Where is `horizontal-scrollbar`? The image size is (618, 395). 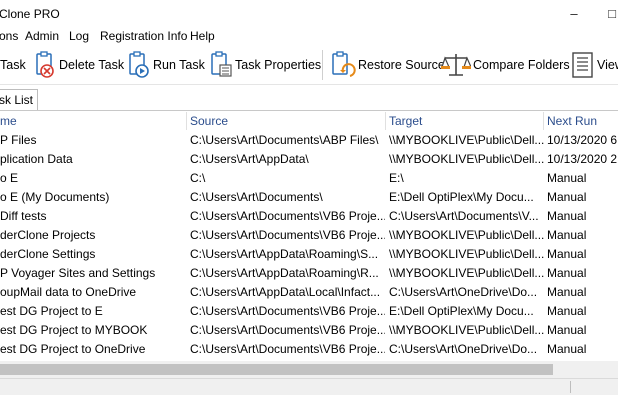 horizontal-scrollbar is located at coordinates (309, 369).